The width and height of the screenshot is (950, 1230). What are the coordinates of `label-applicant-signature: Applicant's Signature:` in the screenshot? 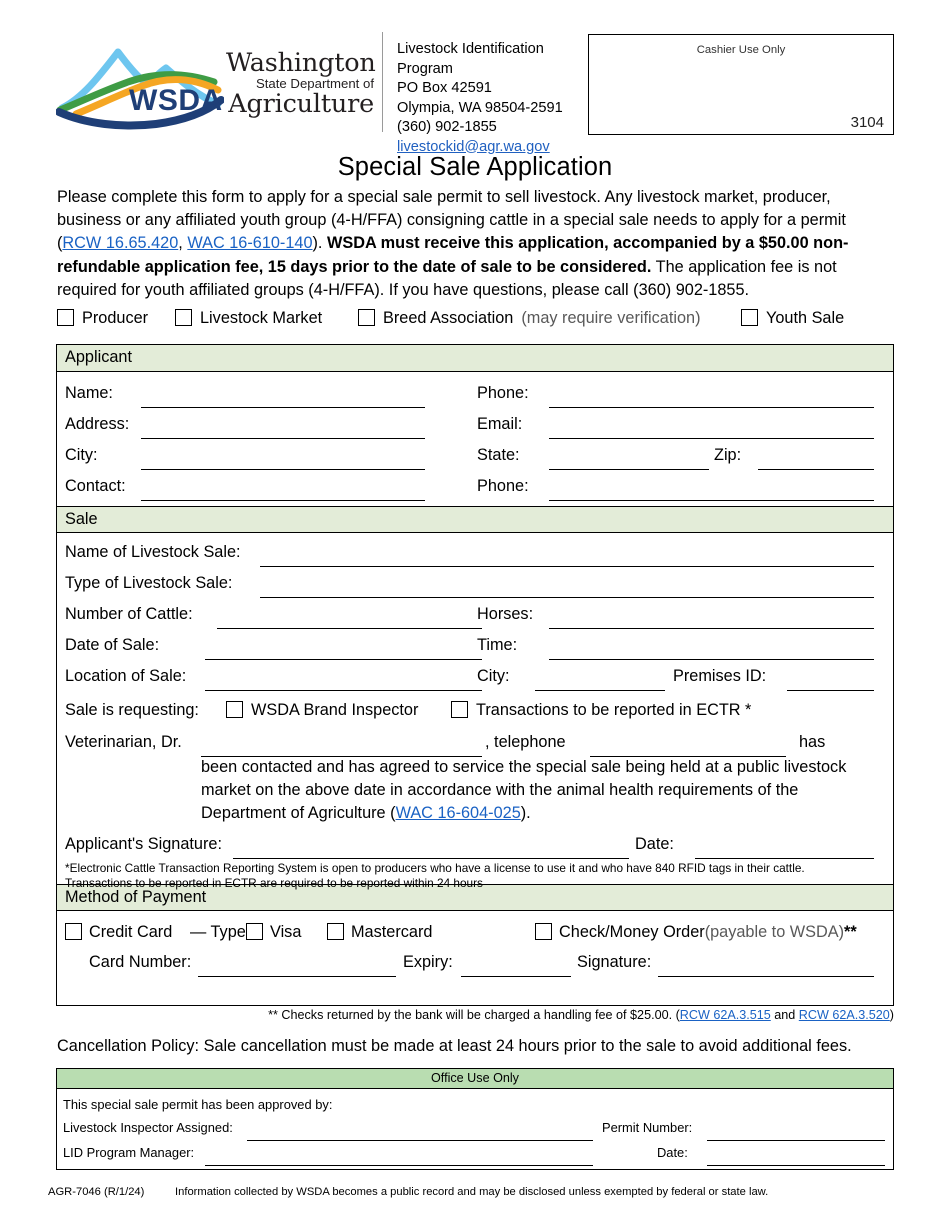 It's located at (143, 844).